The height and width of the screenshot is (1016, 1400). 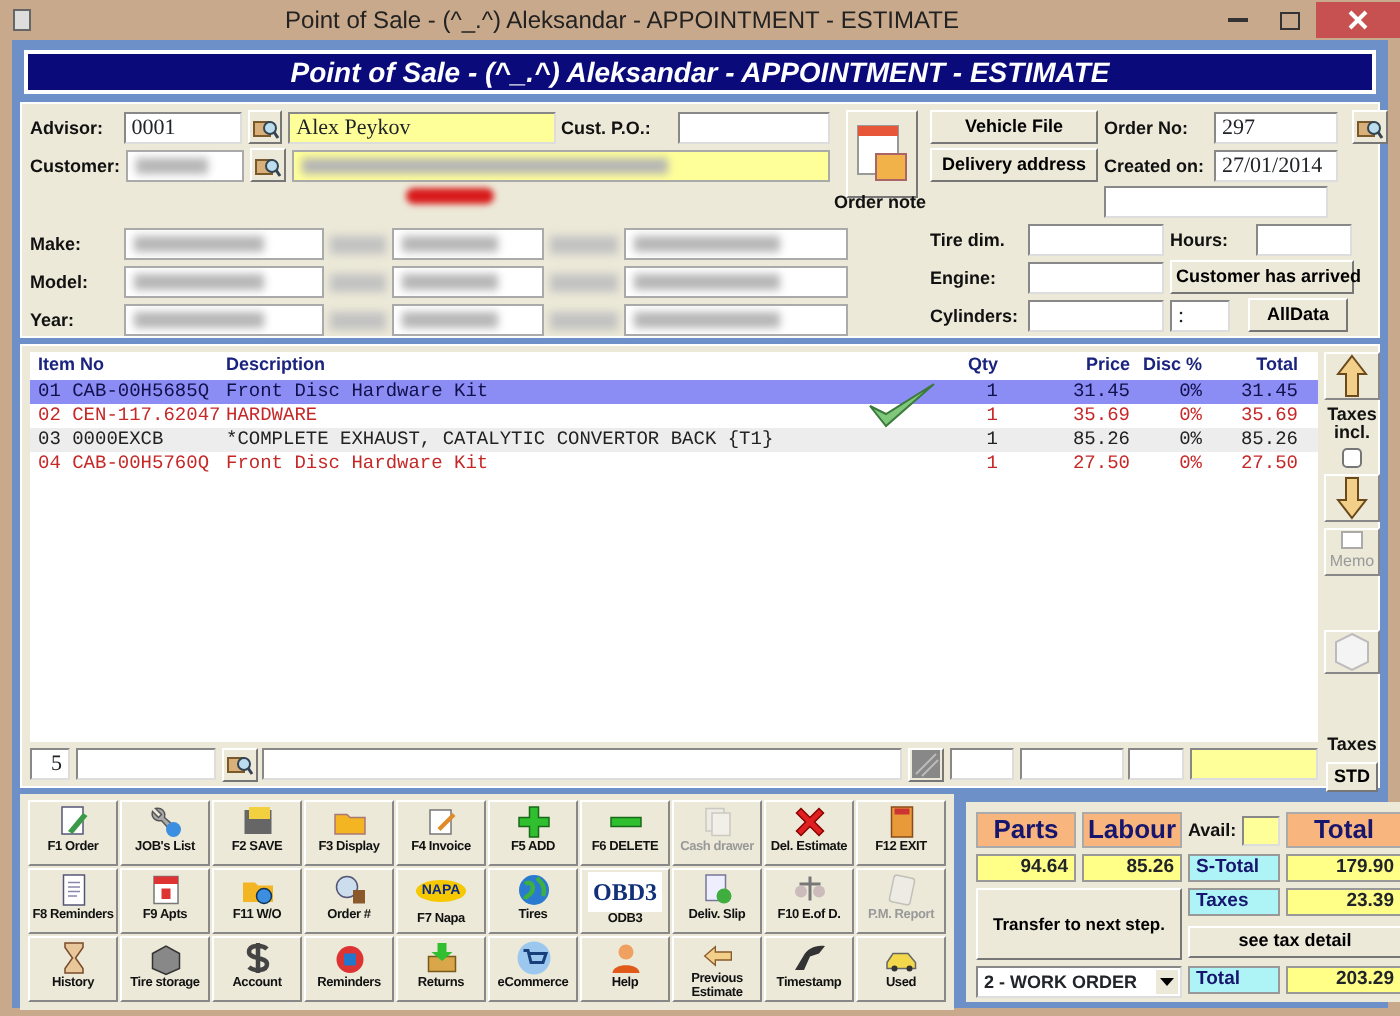 I want to click on order-number-field: 297, so click(x=1276, y=127).